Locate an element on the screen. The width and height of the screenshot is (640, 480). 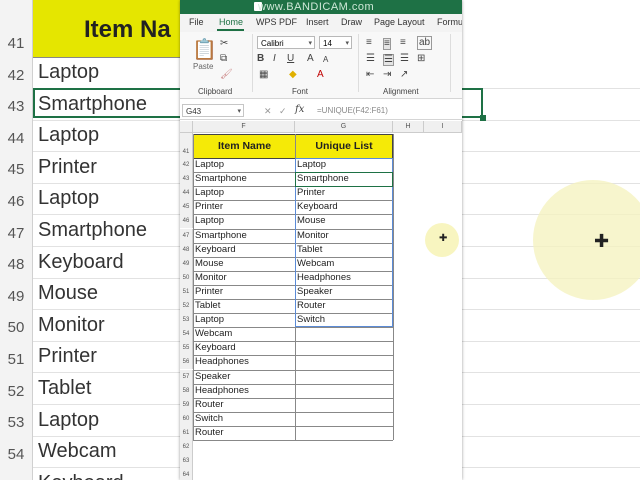
header-unique-list: Unique List is located at coordinates (344, 146).